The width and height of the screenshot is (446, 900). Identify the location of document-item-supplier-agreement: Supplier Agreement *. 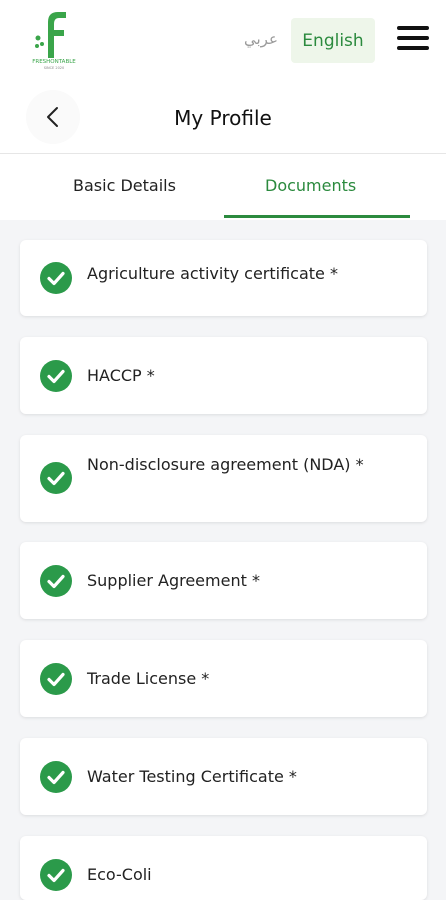
(223, 580).